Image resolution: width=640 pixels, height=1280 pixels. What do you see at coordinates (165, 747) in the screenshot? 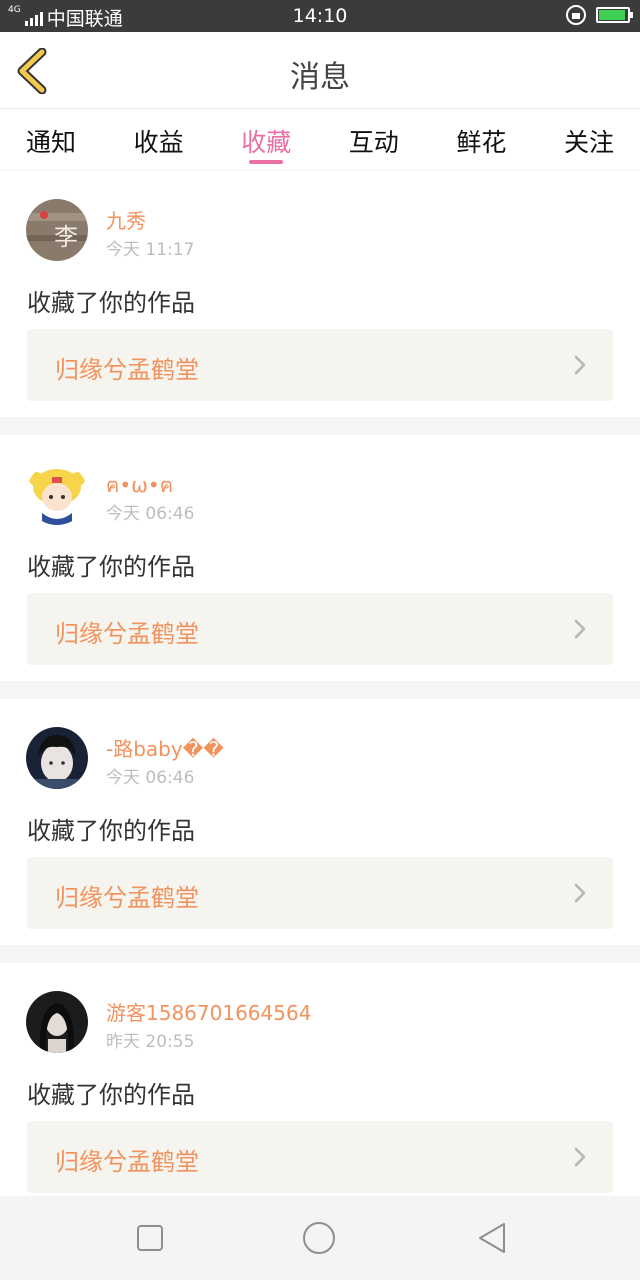
I see `username: -路baby��` at bounding box center [165, 747].